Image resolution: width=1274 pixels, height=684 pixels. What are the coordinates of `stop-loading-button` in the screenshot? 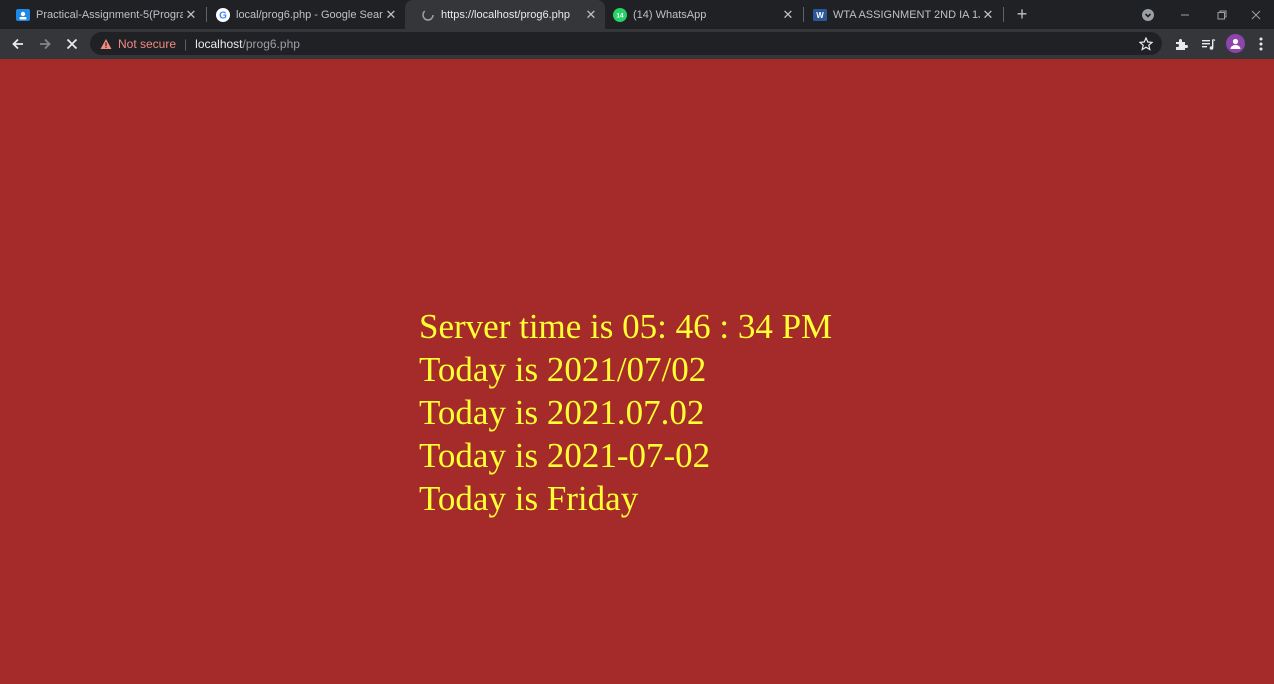 It's located at (72, 44).